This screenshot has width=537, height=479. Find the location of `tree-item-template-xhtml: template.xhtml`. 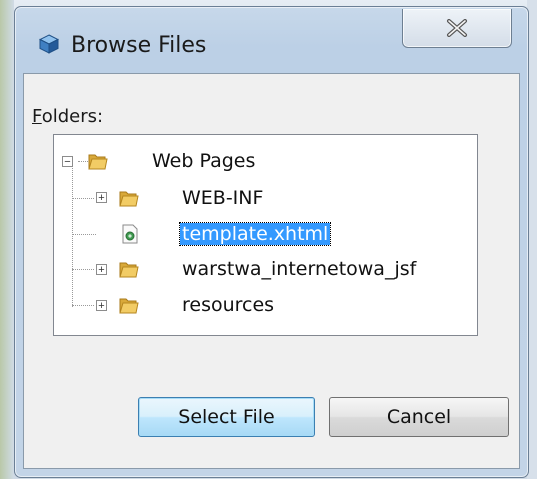

tree-item-template-xhtml: template.xhtml is located at coordinates (264, 234).